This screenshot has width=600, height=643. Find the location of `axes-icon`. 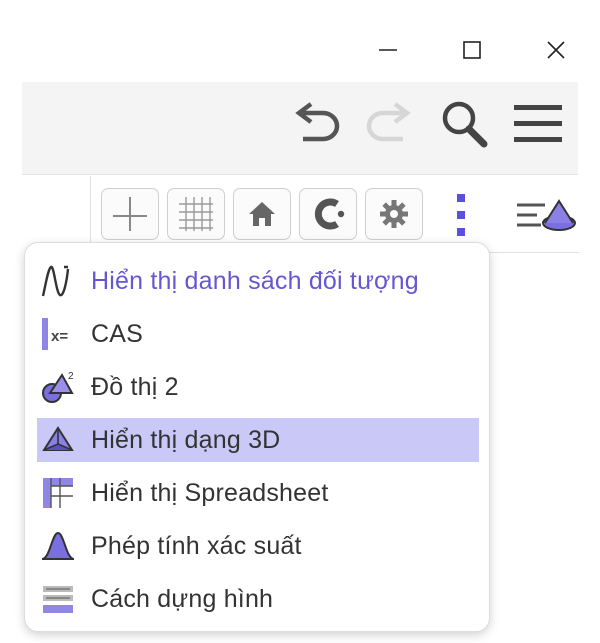

axes-icon is located at coordinates (130, 214).